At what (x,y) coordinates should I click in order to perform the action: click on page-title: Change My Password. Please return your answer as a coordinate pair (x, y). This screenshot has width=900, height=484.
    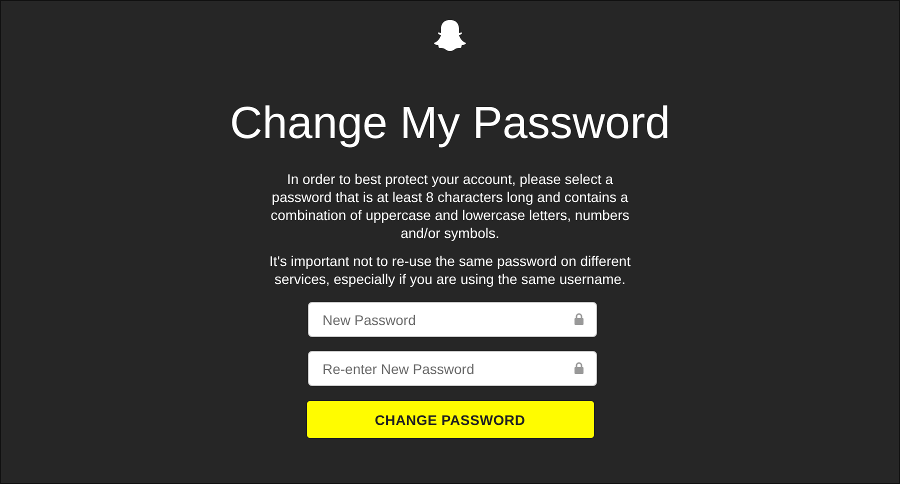
    Looking at the image, I should click on (450, 123).